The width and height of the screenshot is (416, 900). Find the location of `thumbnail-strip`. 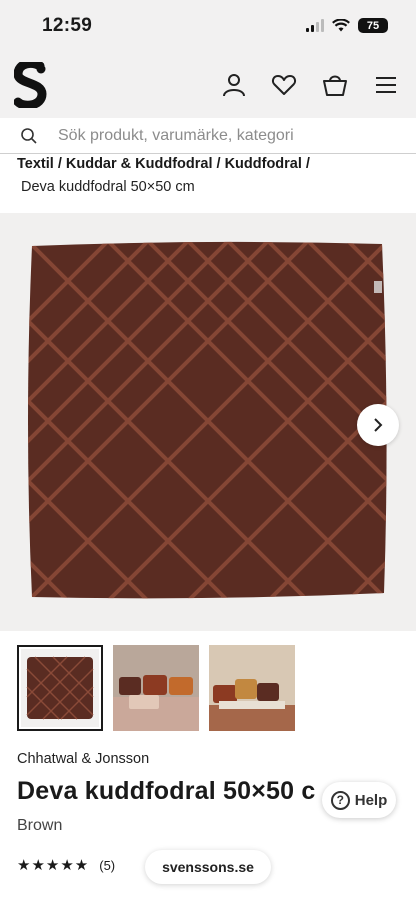

thumbnail-strip is located at coordinates (156, 688).